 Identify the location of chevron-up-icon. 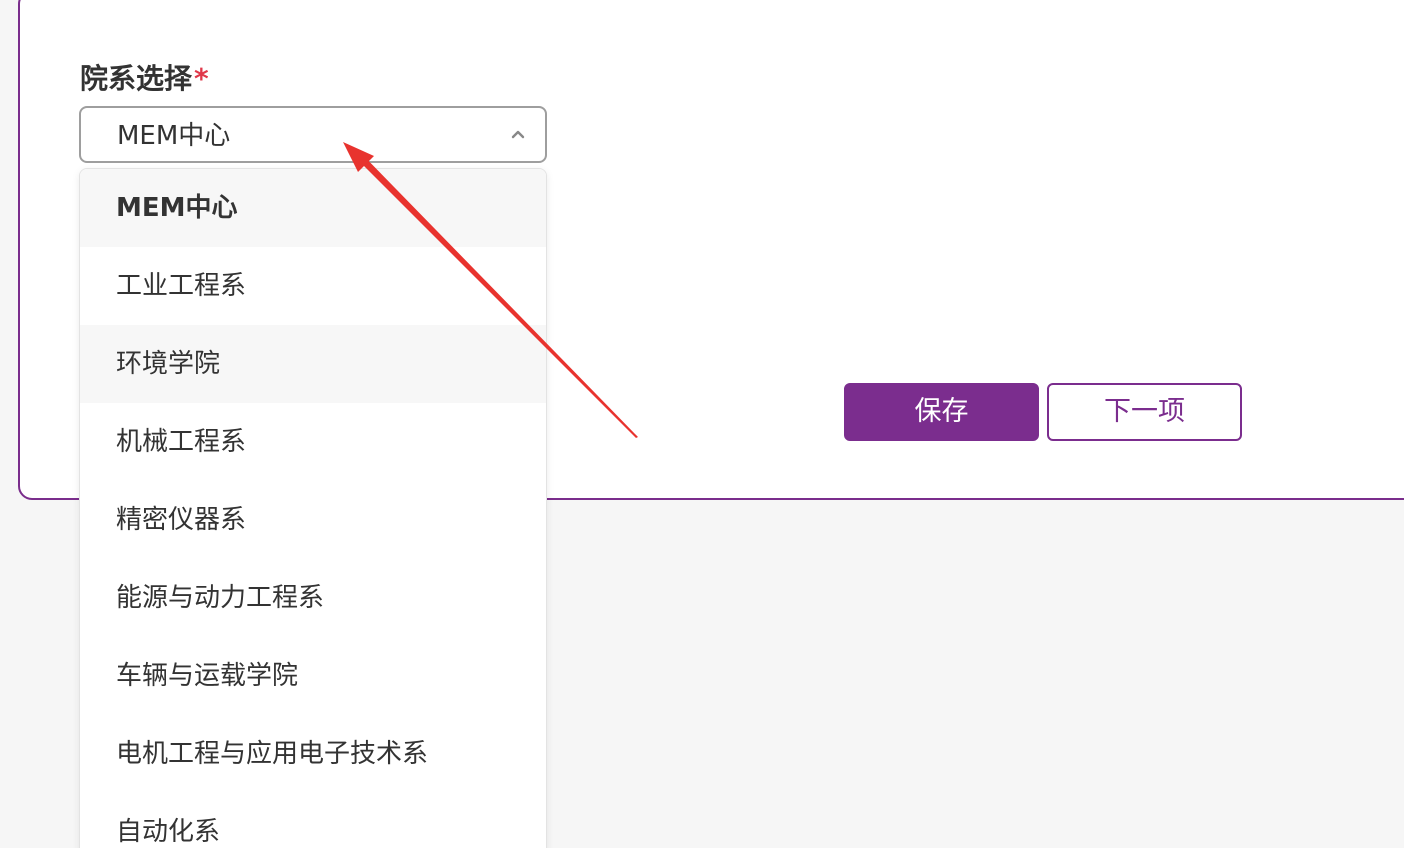
(518, 134).